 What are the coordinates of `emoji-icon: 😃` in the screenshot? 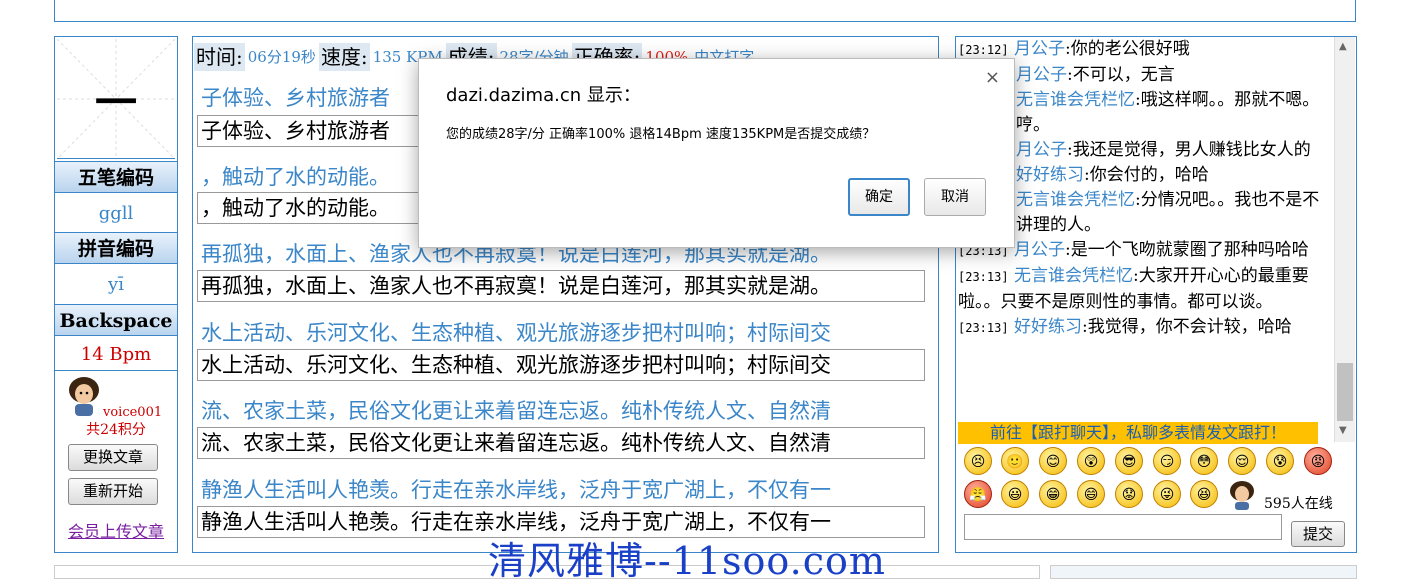 It's located at (1015, 494).